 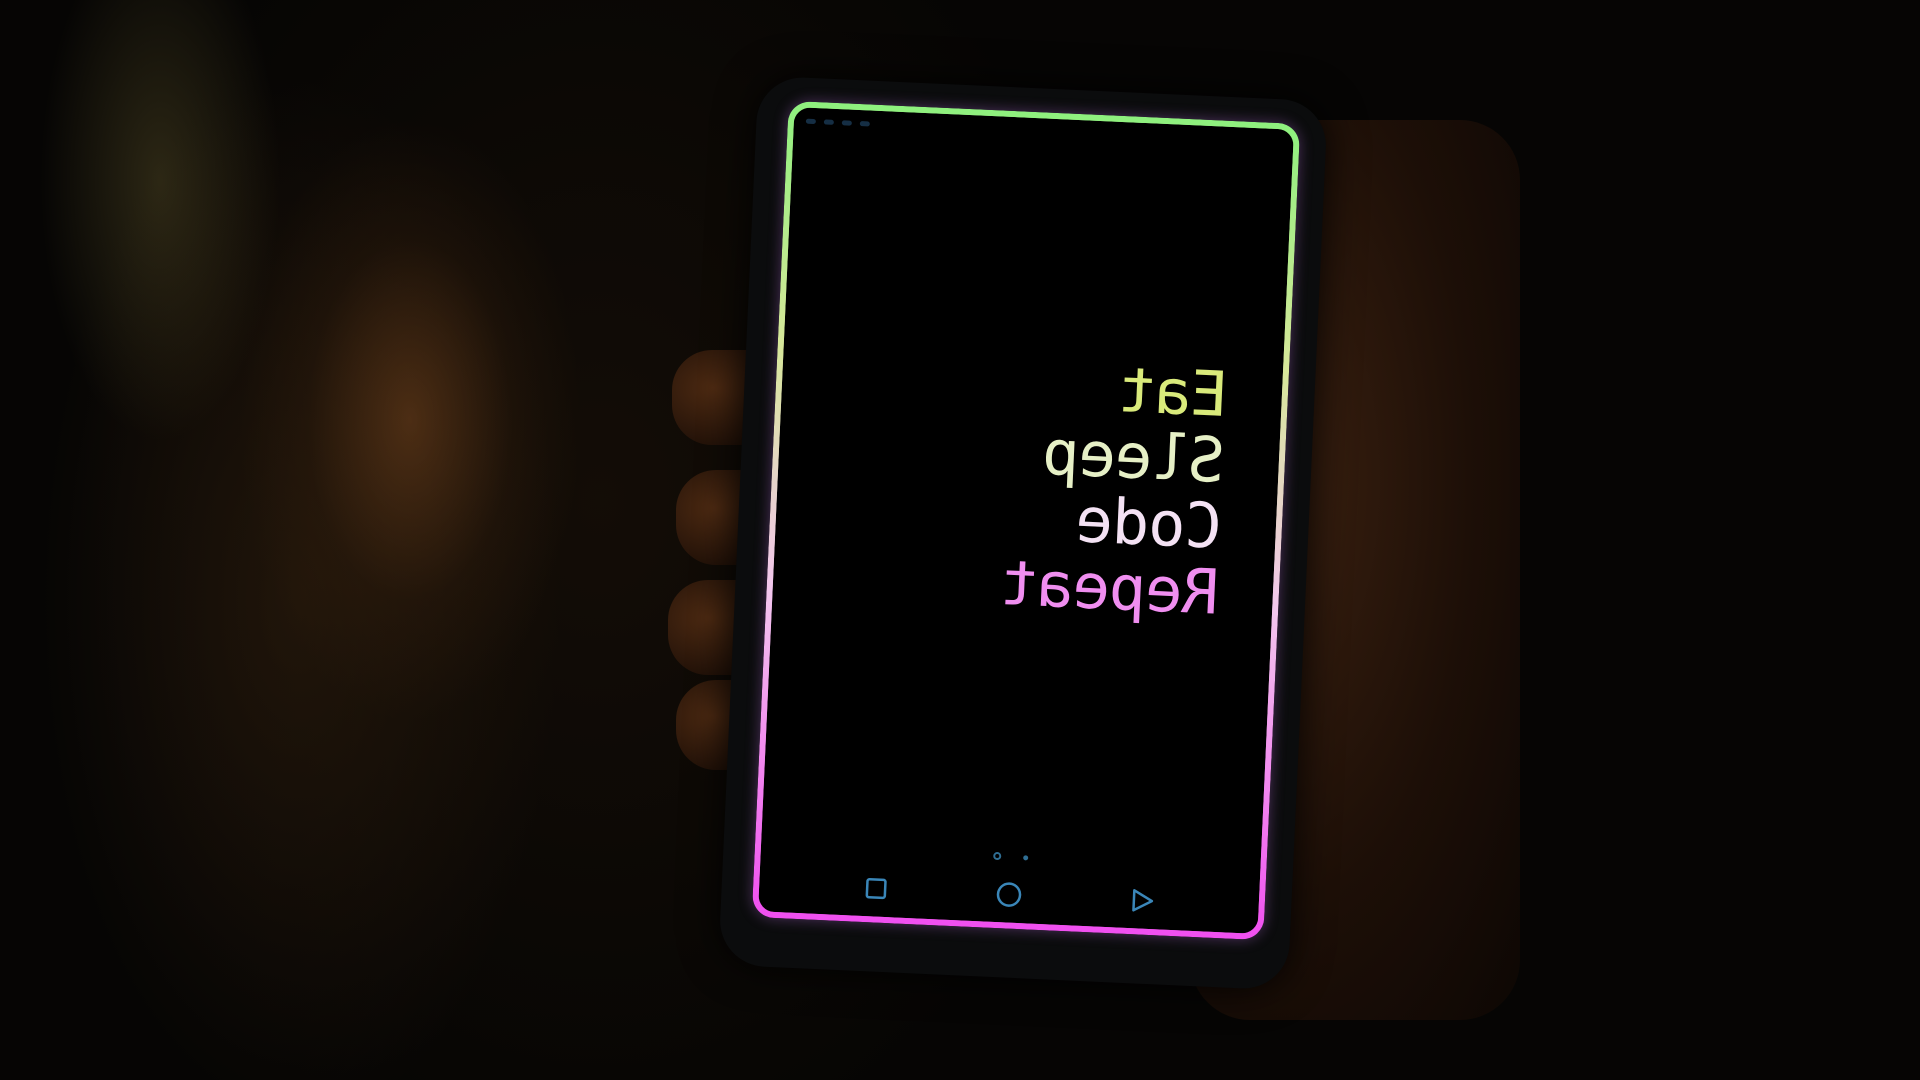 I want to click on word-repeat: Repeat, so click(x=1110, y=587).